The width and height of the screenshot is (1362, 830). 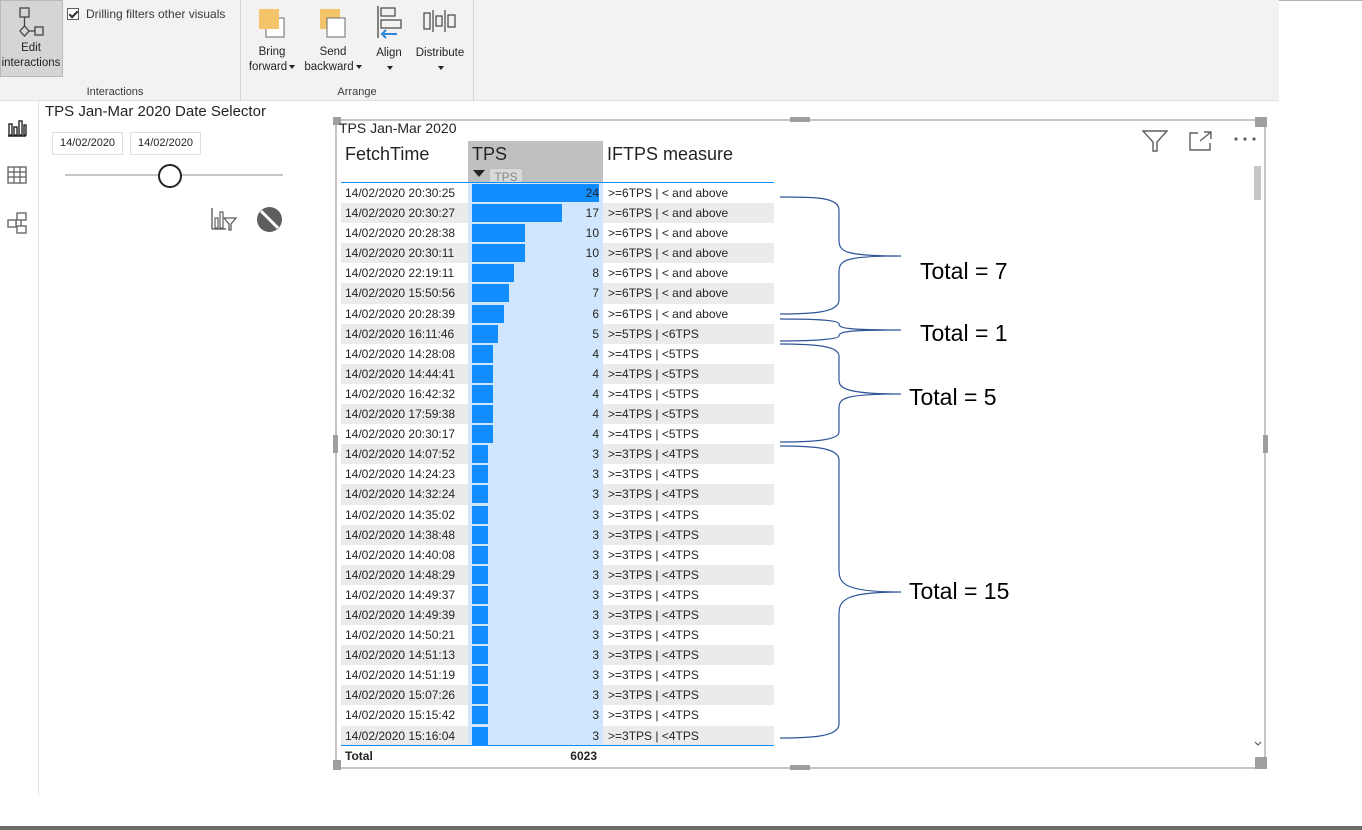 What do you see at coordinates (489, 154) in the screenshot?
I see `column-header-tps: TPS` at bounding box center [489, 154].